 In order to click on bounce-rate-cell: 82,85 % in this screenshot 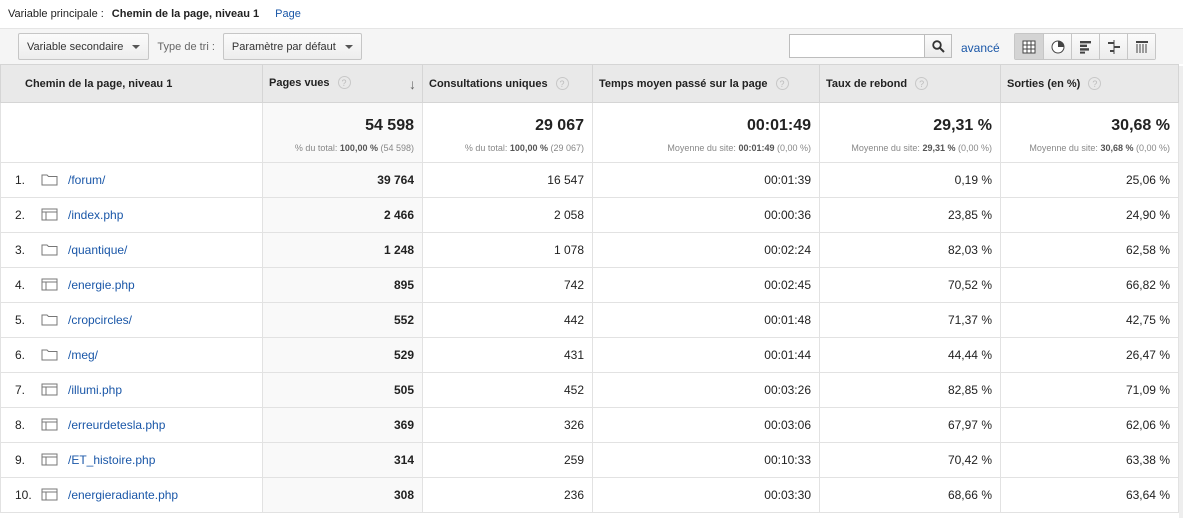, I will do `click(910, 390)`.